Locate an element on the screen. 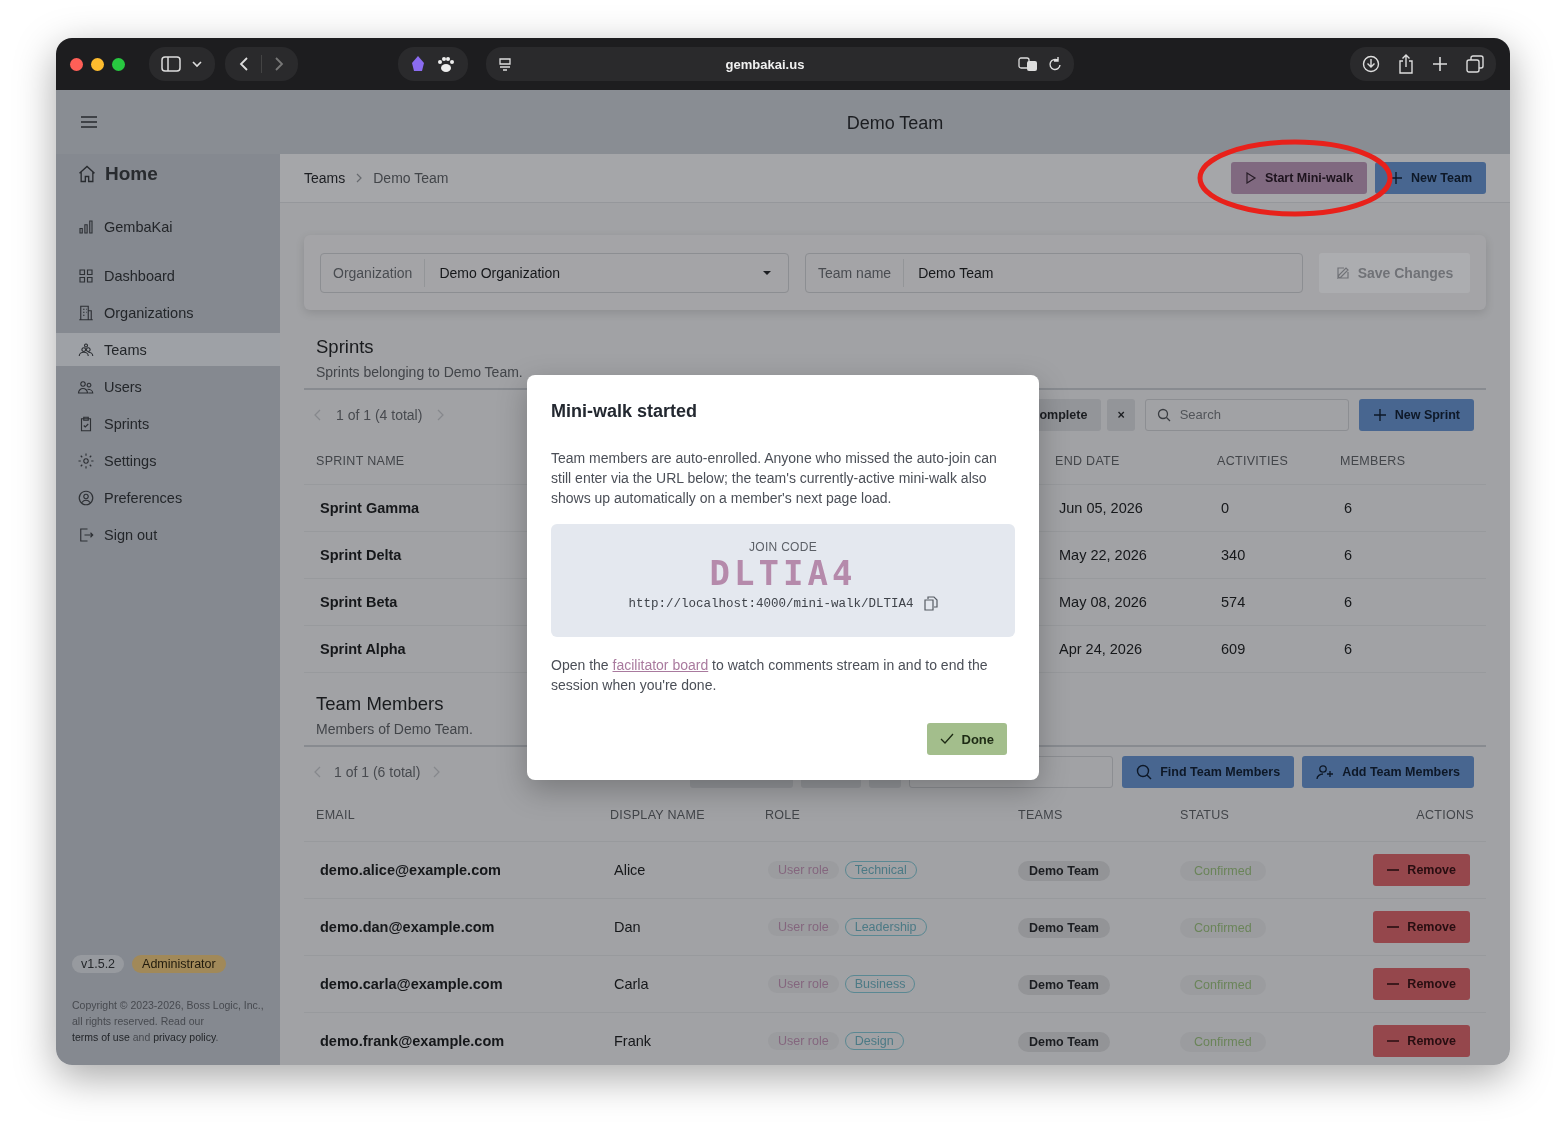  page-menu-icon is located at coordinates (505, 64).